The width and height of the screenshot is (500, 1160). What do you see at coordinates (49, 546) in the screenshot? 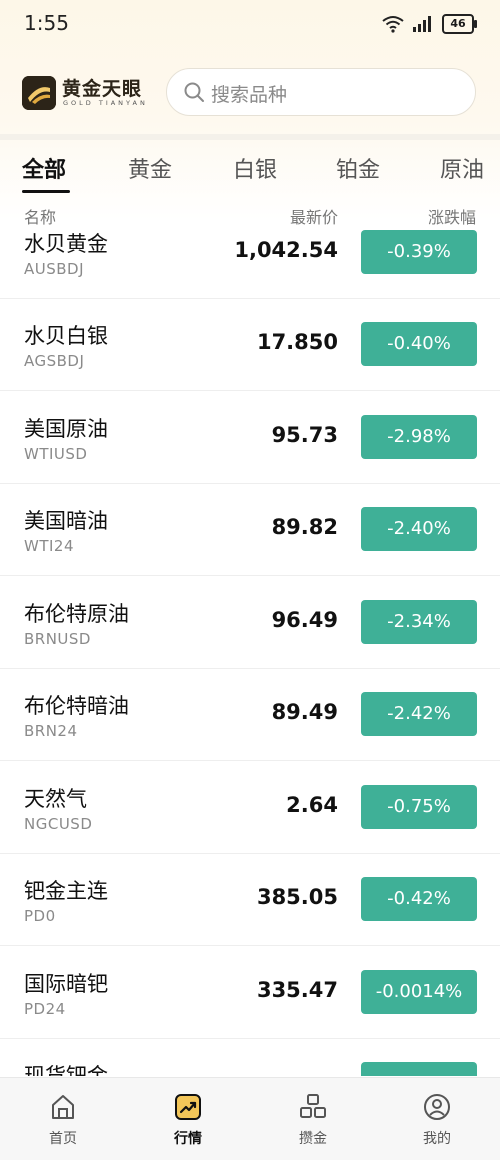
I see `instrument-code: WTI24` at bounding box center [49, 546].